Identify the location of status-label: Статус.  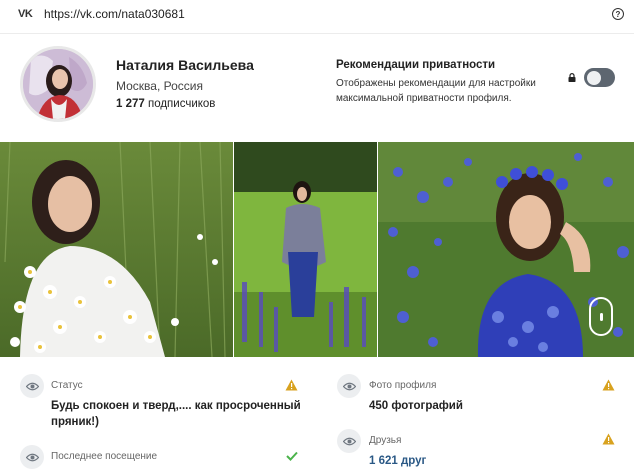
(67, 385).